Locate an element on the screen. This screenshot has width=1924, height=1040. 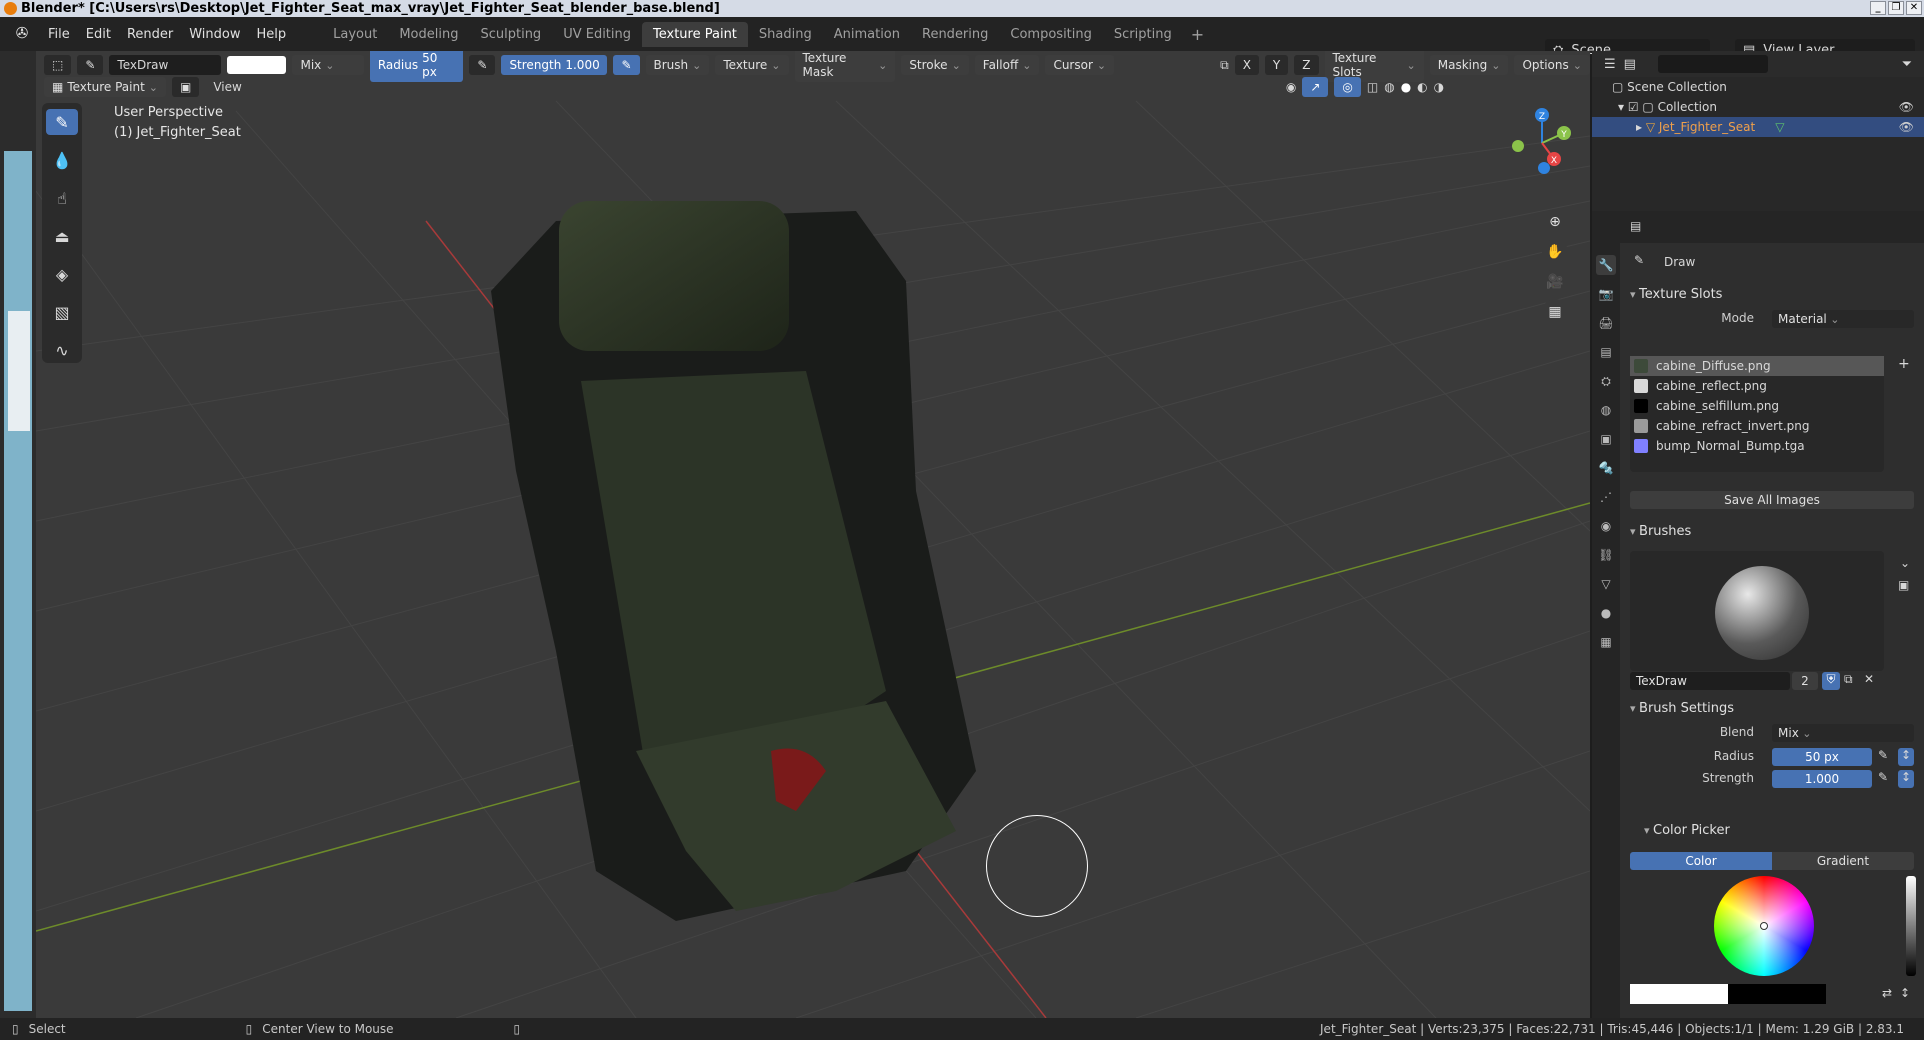
falloff-menu: Falloff is located at coordinates (1007, 65).